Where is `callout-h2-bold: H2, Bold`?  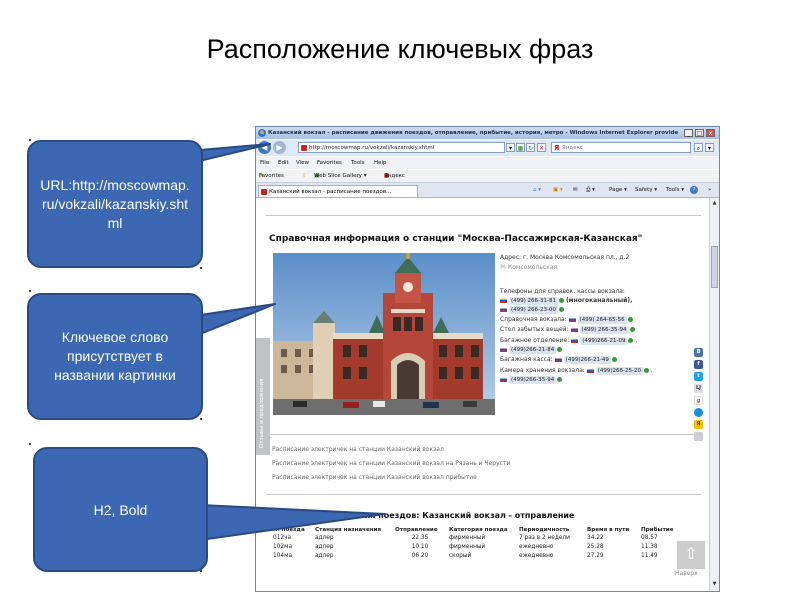 callout-h2-bold: H2, Bold is located at coordinates (120, 509).